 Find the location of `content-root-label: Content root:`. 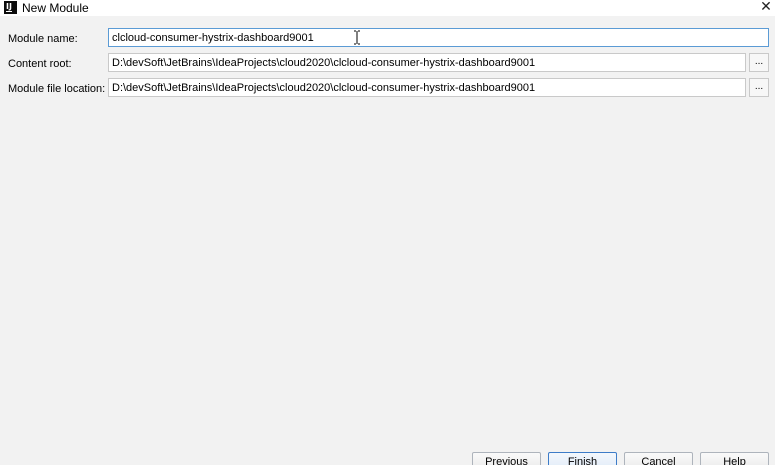

content-root-label: Content root: is located at coordinates (40, 64).